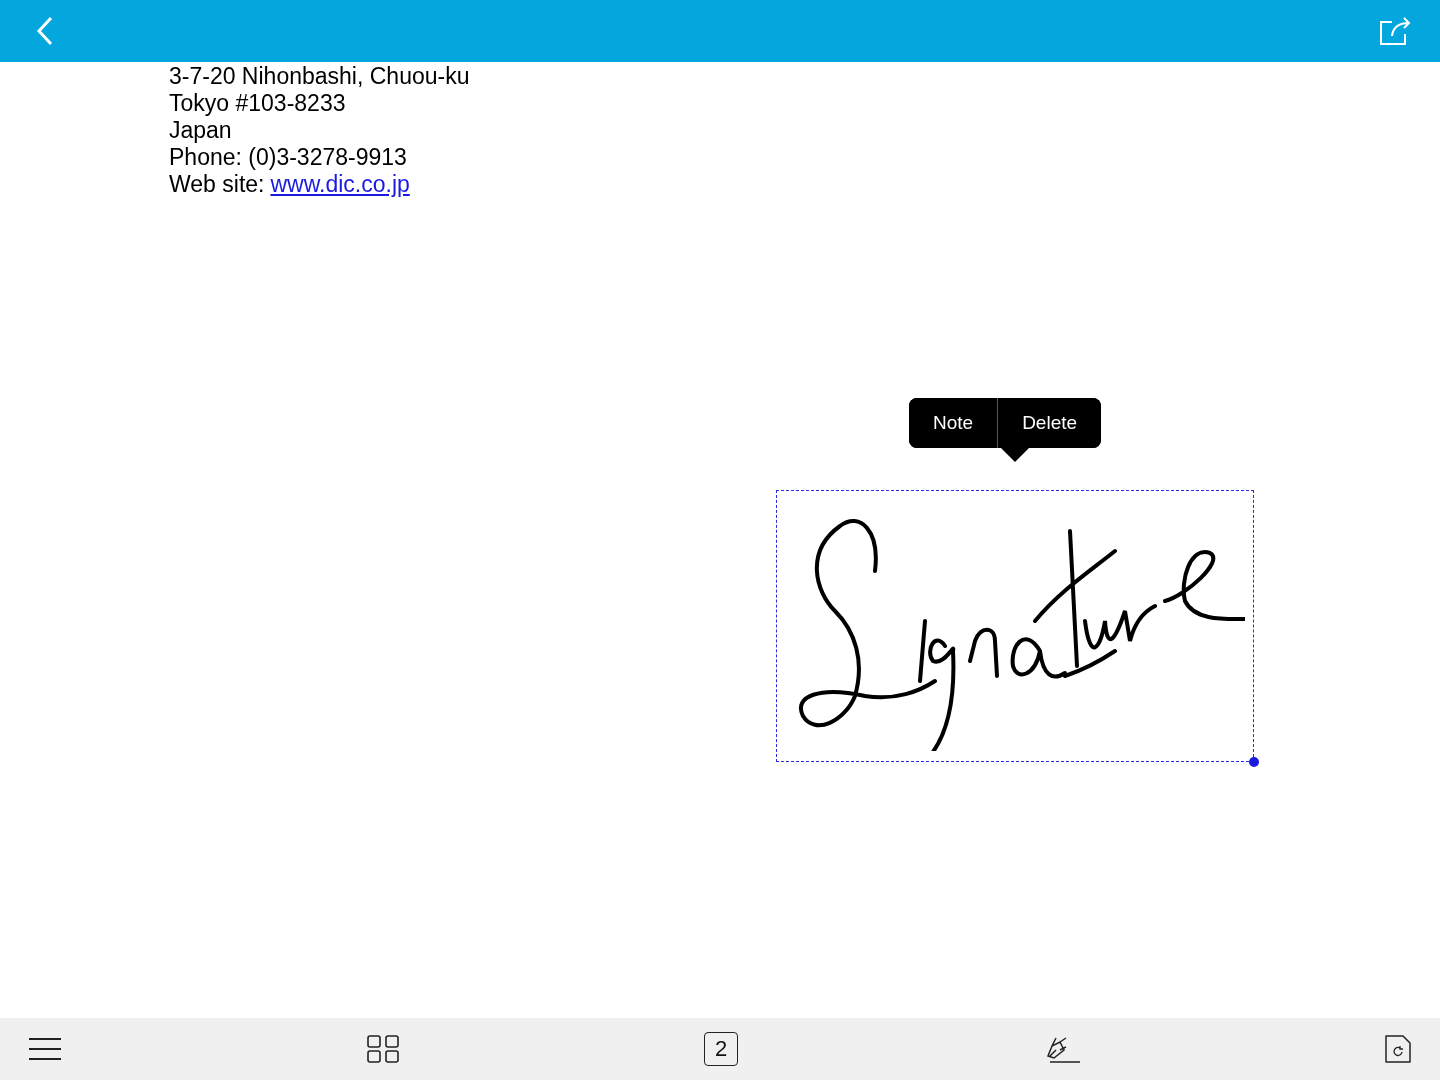 This screenshot has height=1080, width=1440. Describe the element at coordinates (1398, 1049) in the screenshot. I see `document-refresh-icon` at that location.